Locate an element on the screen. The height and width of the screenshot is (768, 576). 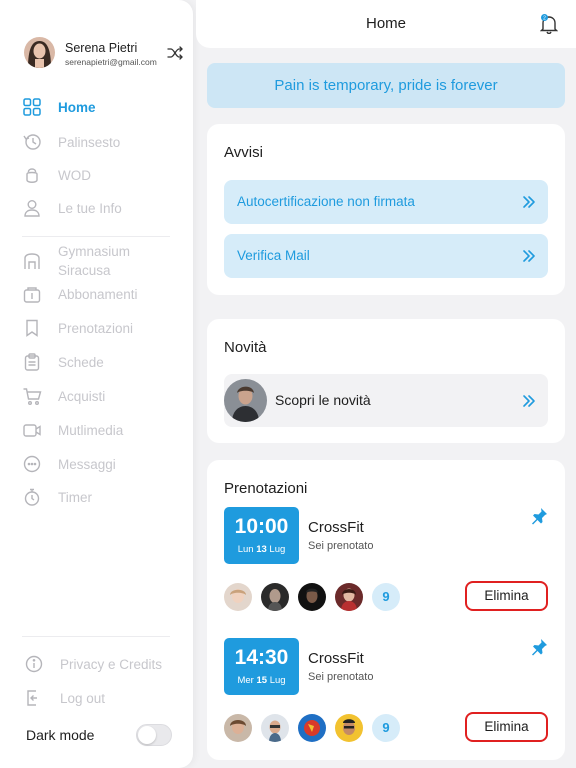
sidebar-item-label: Home is located at coordinates (77, 107).